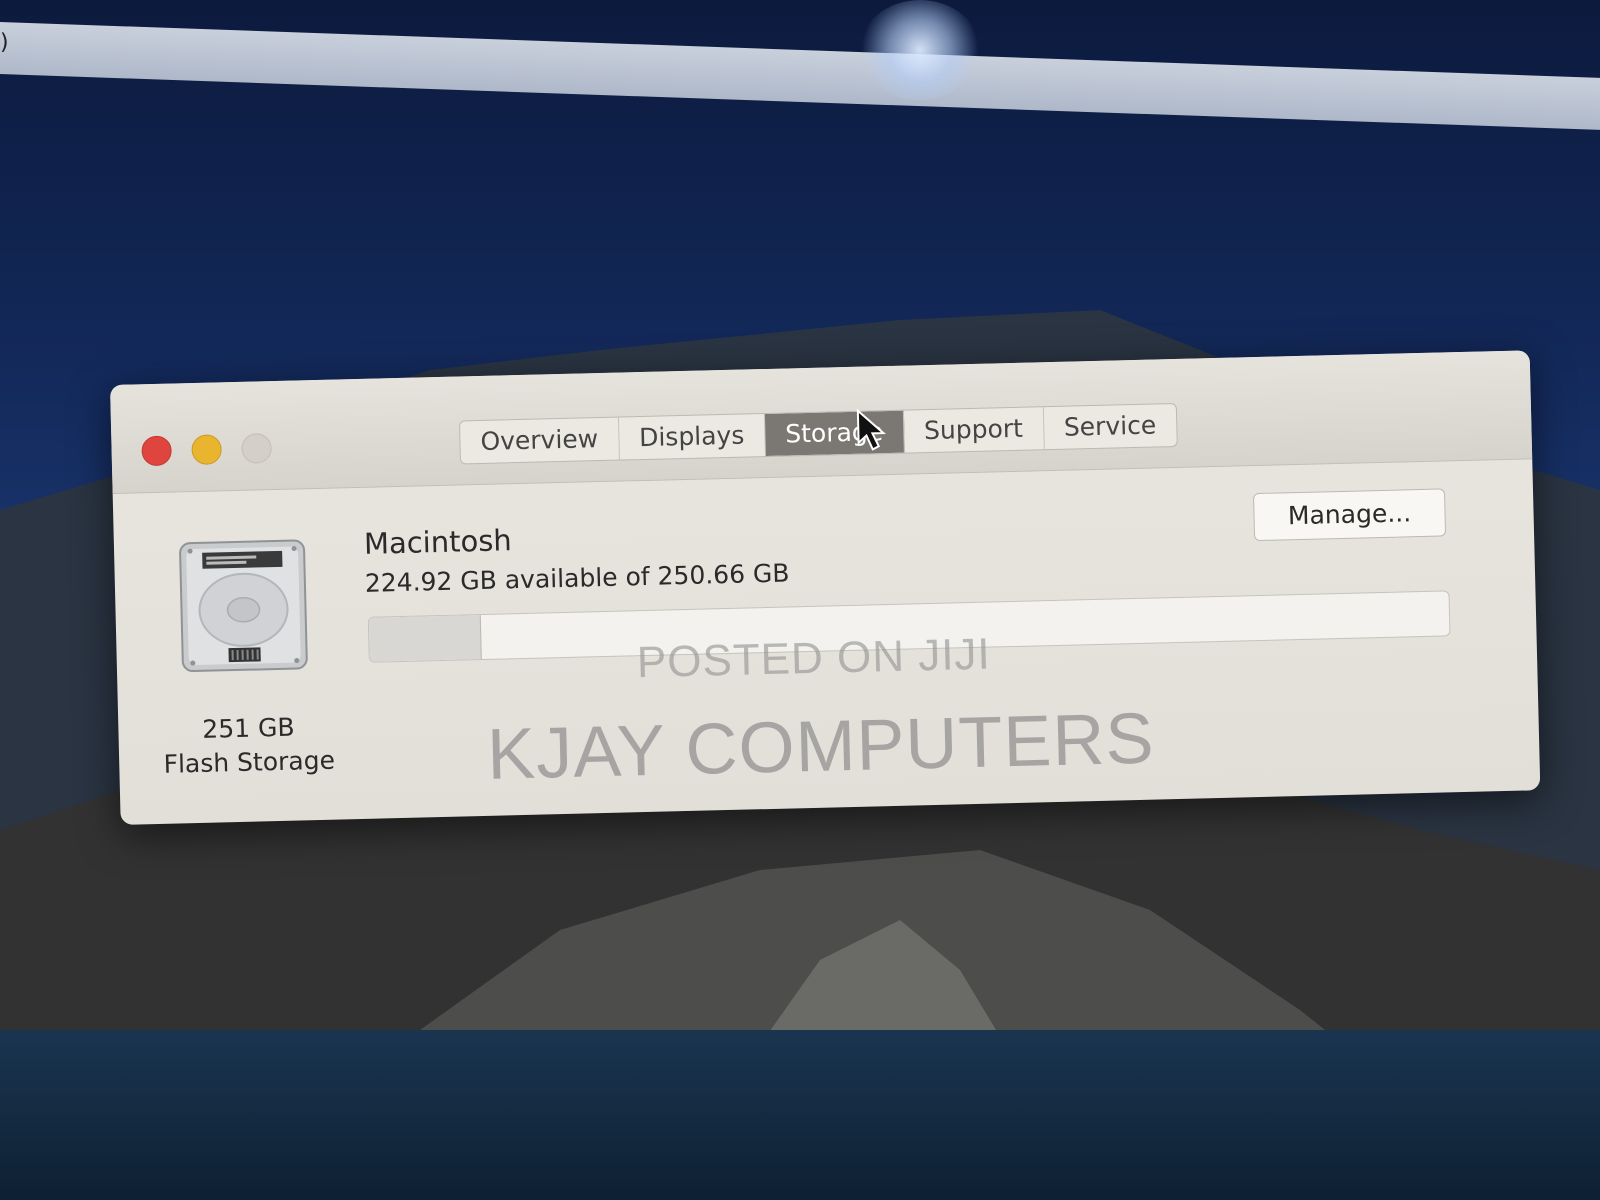 Image resolution: width=1600 pixels, height=1200 pixels. What do you see at coordinates (871, 429) in the screenshot?
I see `mouse-pointer-icon` at bounding box center [871, 429].